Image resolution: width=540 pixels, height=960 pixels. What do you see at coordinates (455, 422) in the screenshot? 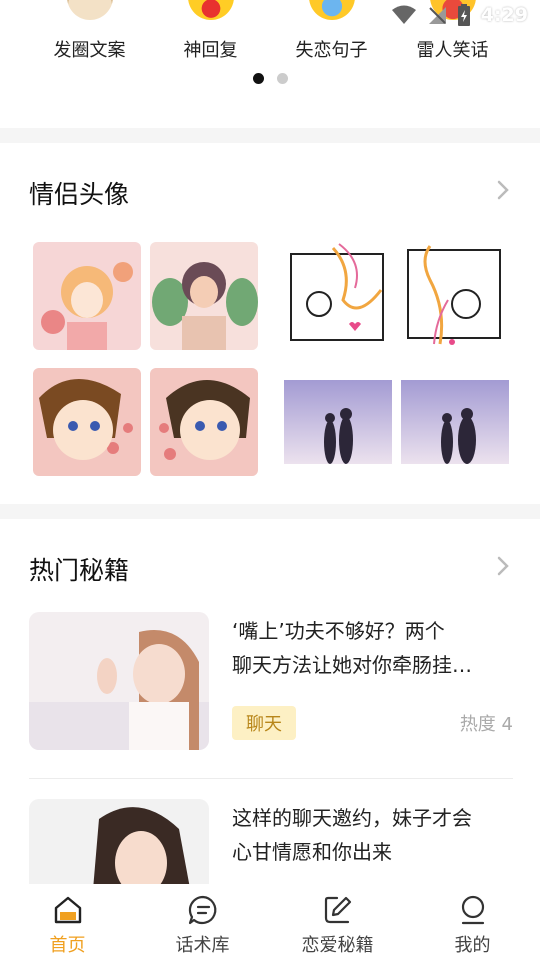
I see `avatar-image-silhouette-right` at bounding box center [455, 422].